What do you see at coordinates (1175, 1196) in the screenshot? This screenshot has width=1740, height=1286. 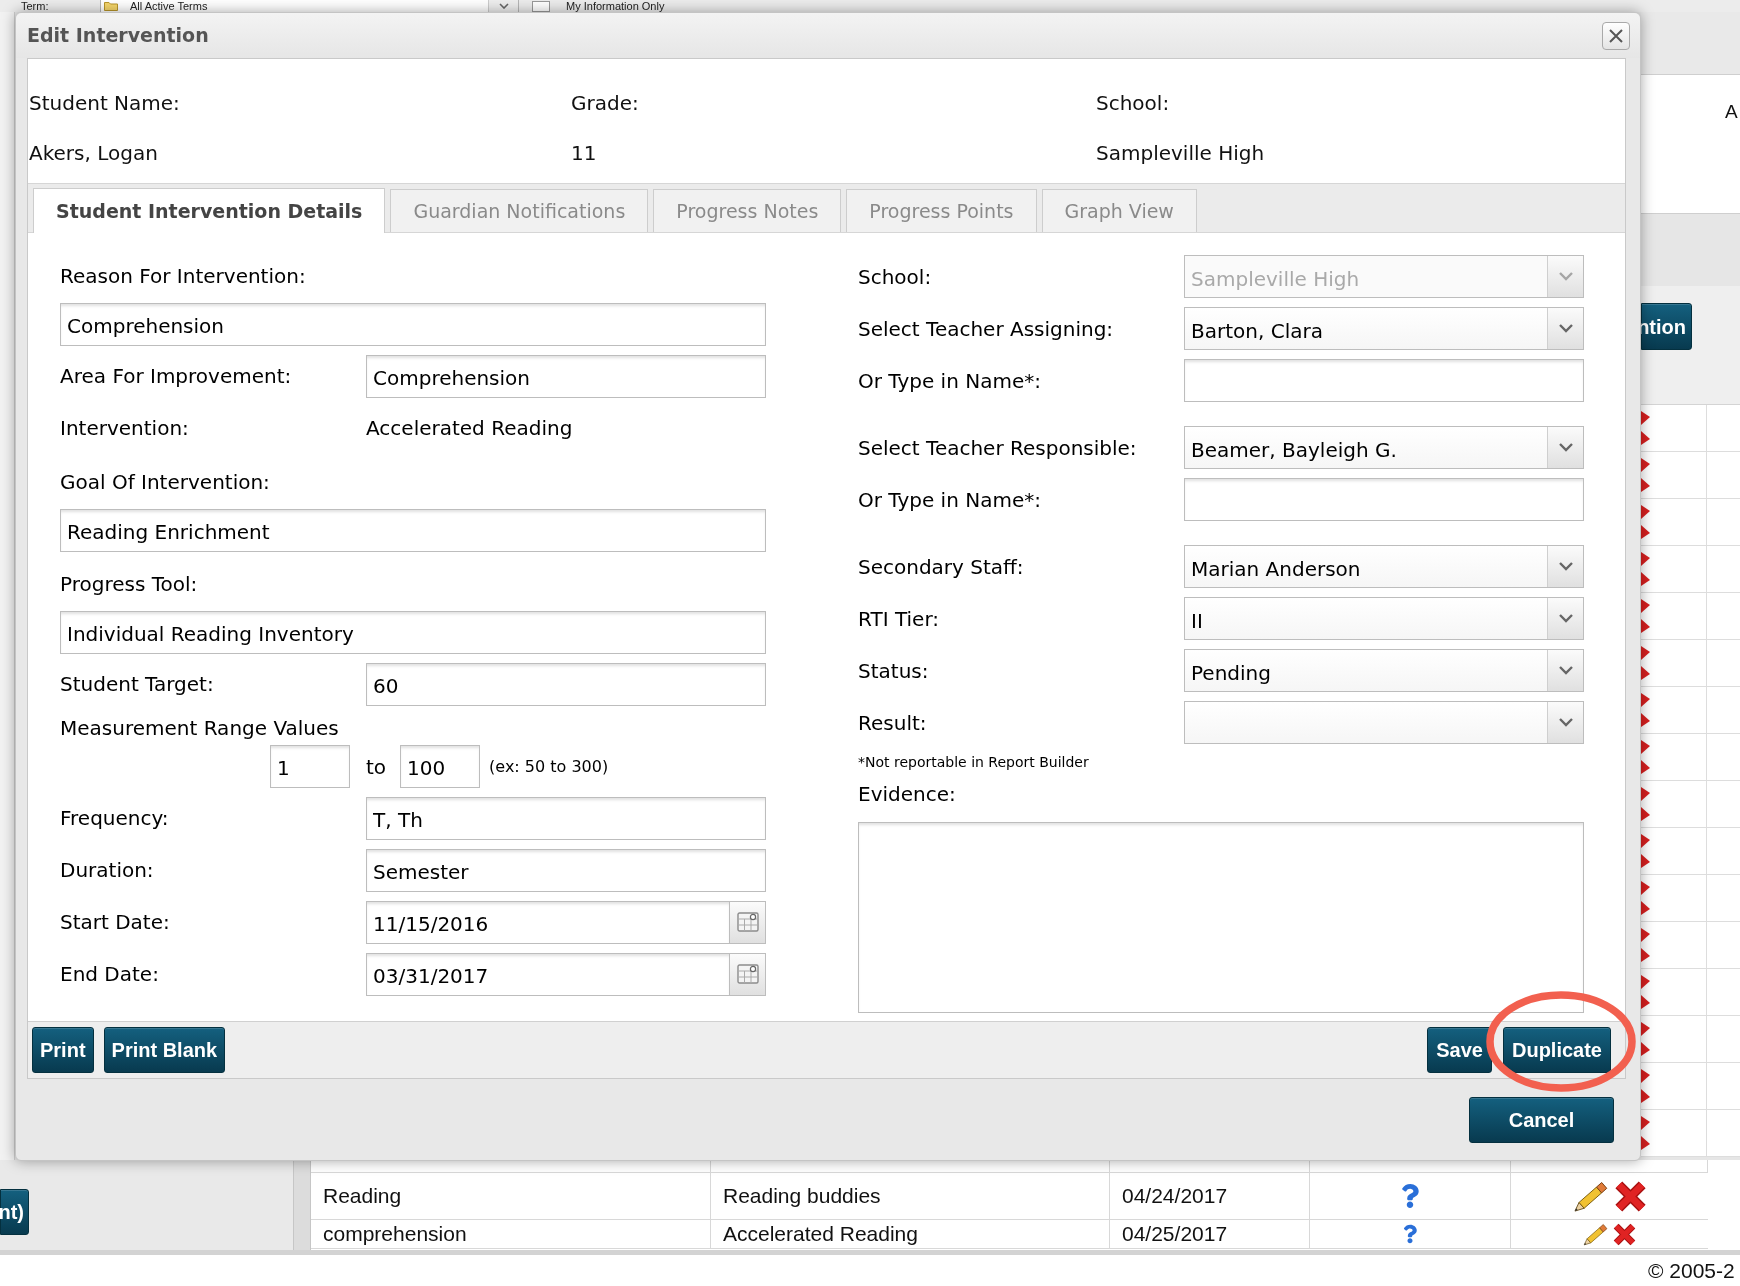 I see `table-cell: 04/24/2017` at bounding box center [1175, 1196].